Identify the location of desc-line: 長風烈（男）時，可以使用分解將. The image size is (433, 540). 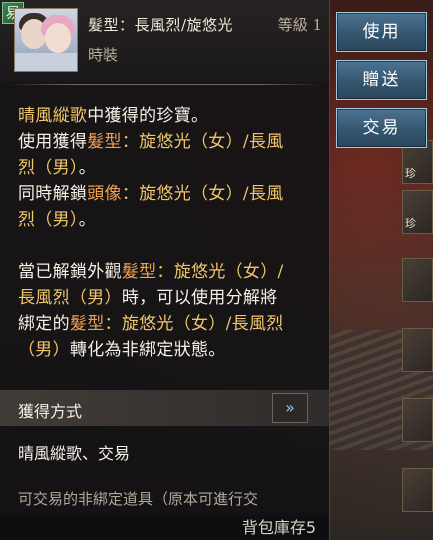
(170, 298).